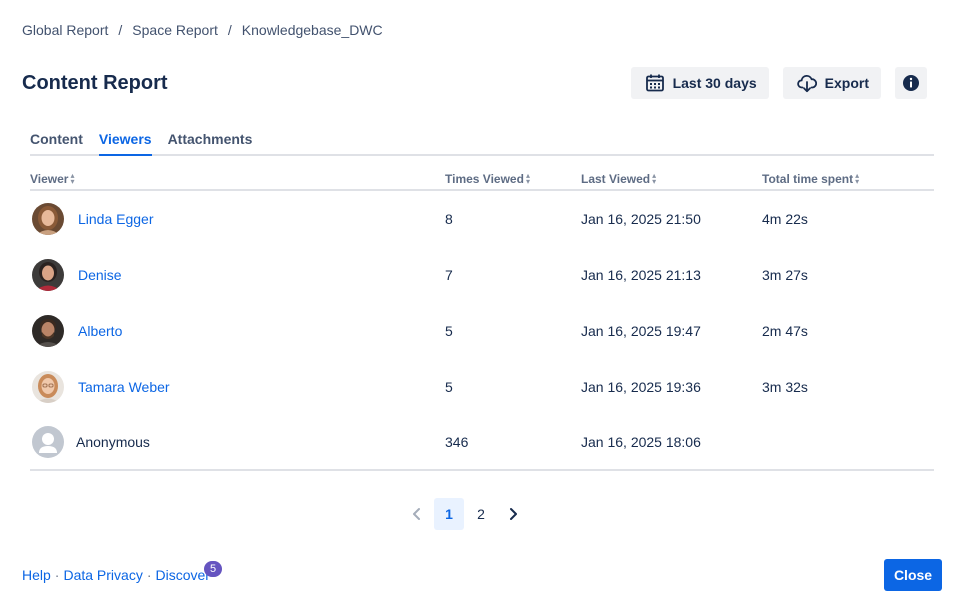 This screenshot has width=960, height=610. What do you see at coordinates (36, 575) in the screenshot?
I see `help-link: Help` at bounding box center [36, 575].